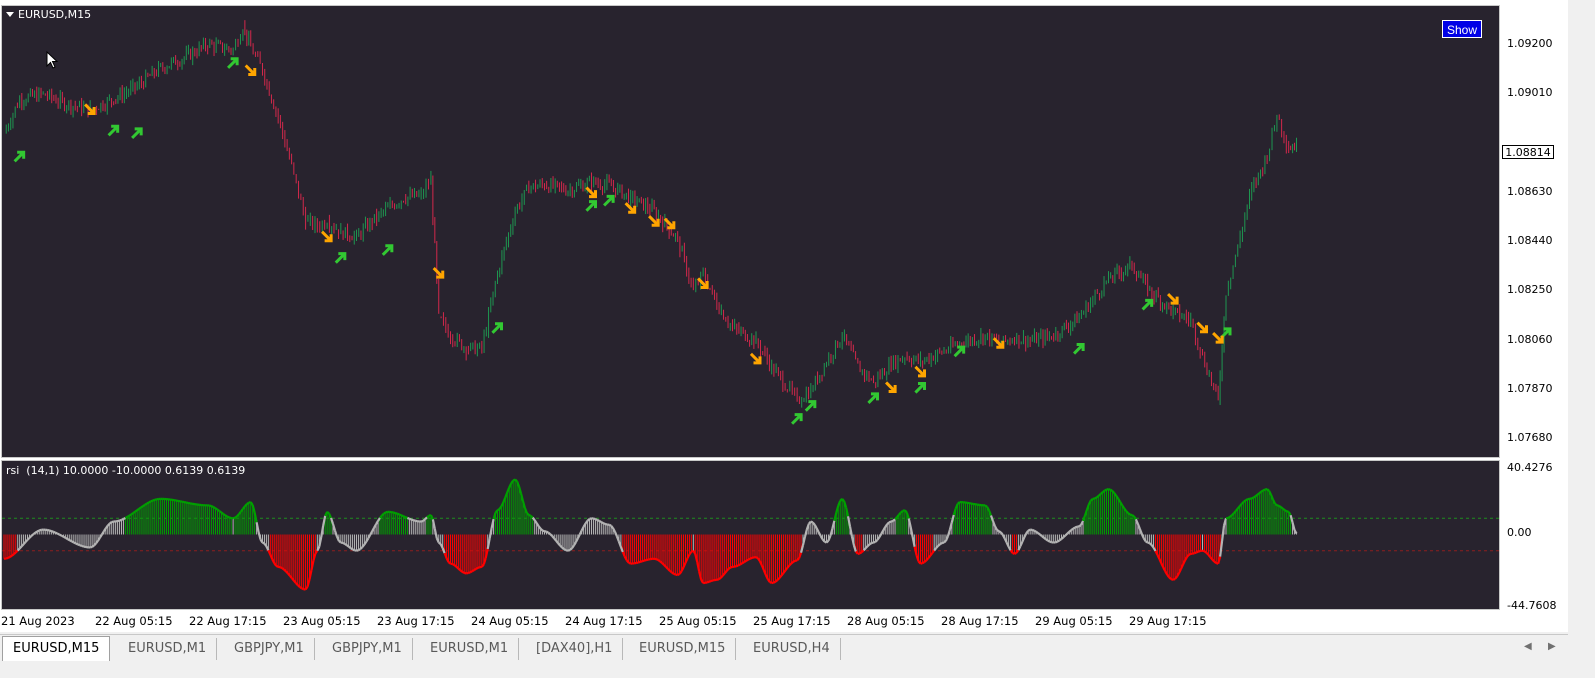 This screenshot has height=678, width=1595. I want to click on time-axis-label: 29 Aug 05:15, so click(1074, 621).